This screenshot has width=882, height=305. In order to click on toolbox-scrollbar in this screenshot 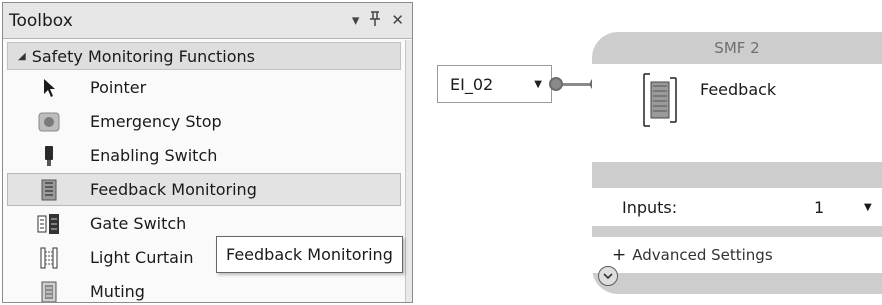, I will do `click(409, 171)`.